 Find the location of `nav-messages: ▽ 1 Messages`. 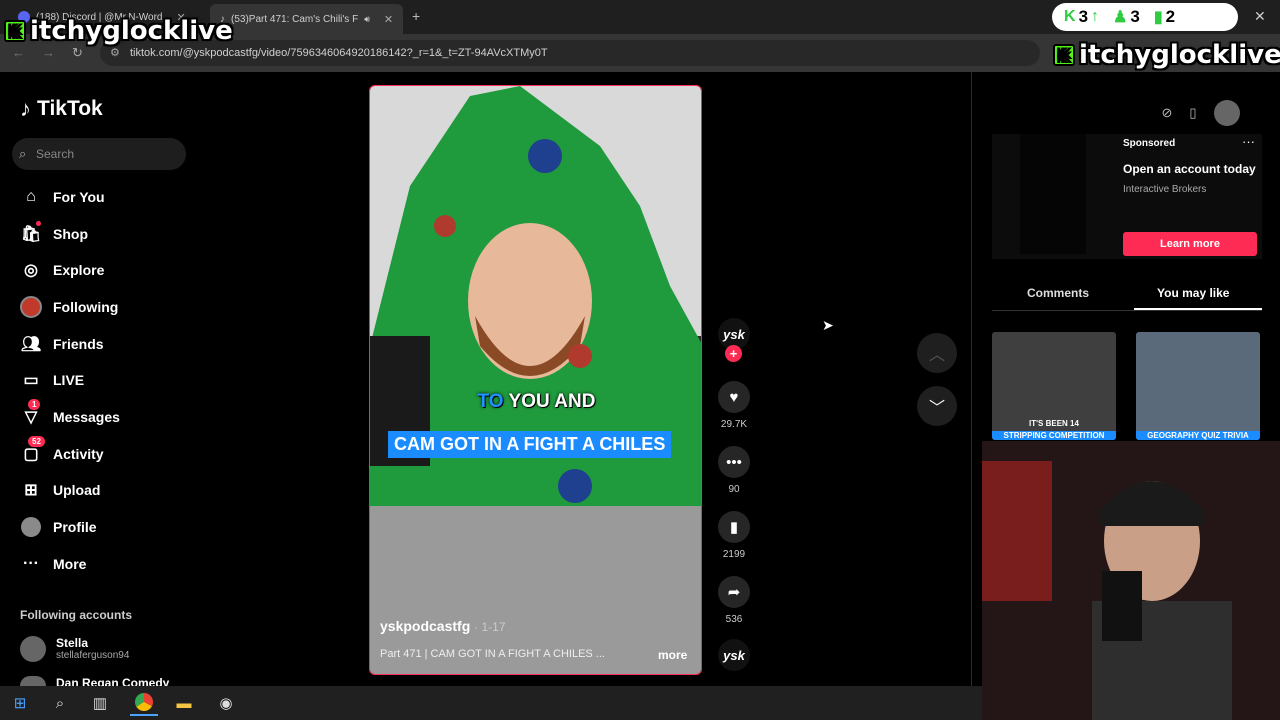

nav-messages: ▽ 1 Messages is located at coordinates (70, 414).